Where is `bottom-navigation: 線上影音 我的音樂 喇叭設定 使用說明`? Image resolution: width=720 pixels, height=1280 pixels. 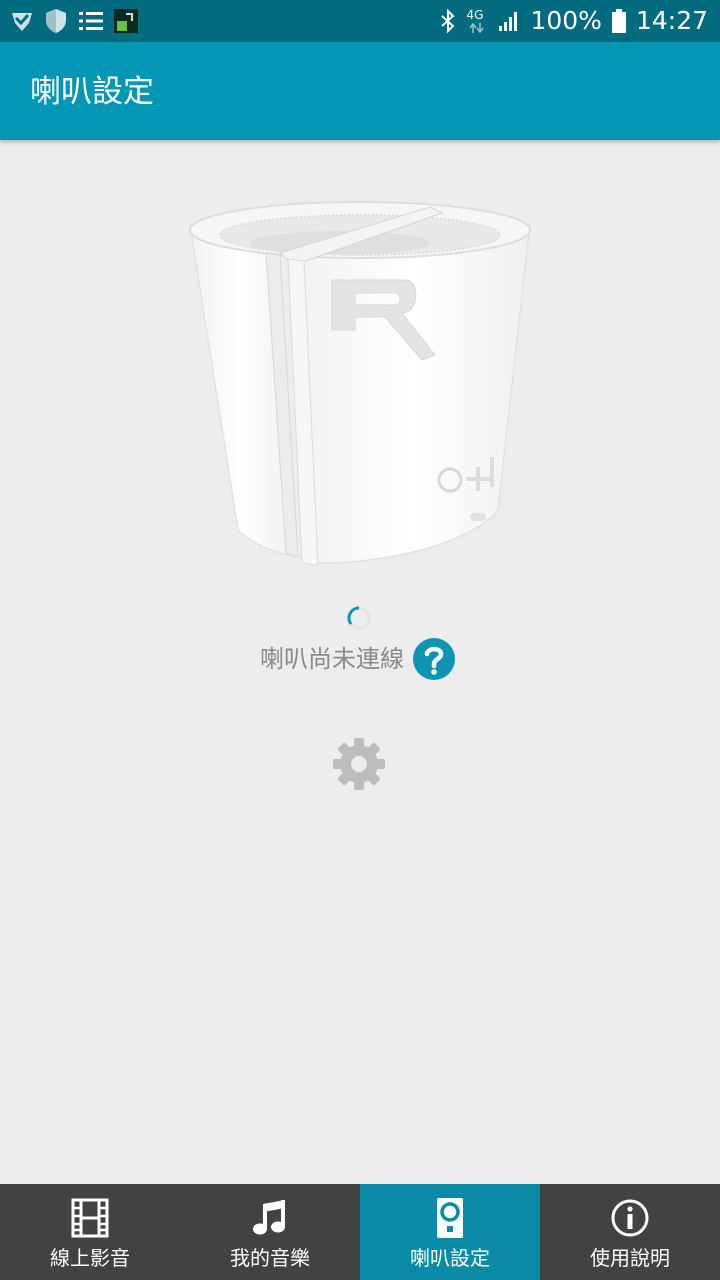
bottom-navigation: 線上影音 我的音樂 喇叭設定 使用說明 is located at coordinates (360, 1232).